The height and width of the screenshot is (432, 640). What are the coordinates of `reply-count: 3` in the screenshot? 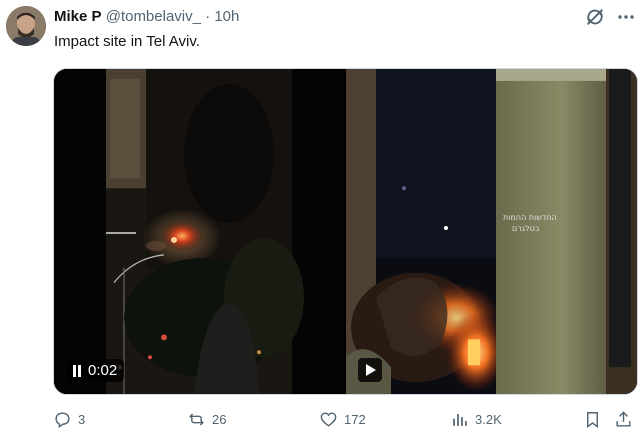 It's located at (82, 419).